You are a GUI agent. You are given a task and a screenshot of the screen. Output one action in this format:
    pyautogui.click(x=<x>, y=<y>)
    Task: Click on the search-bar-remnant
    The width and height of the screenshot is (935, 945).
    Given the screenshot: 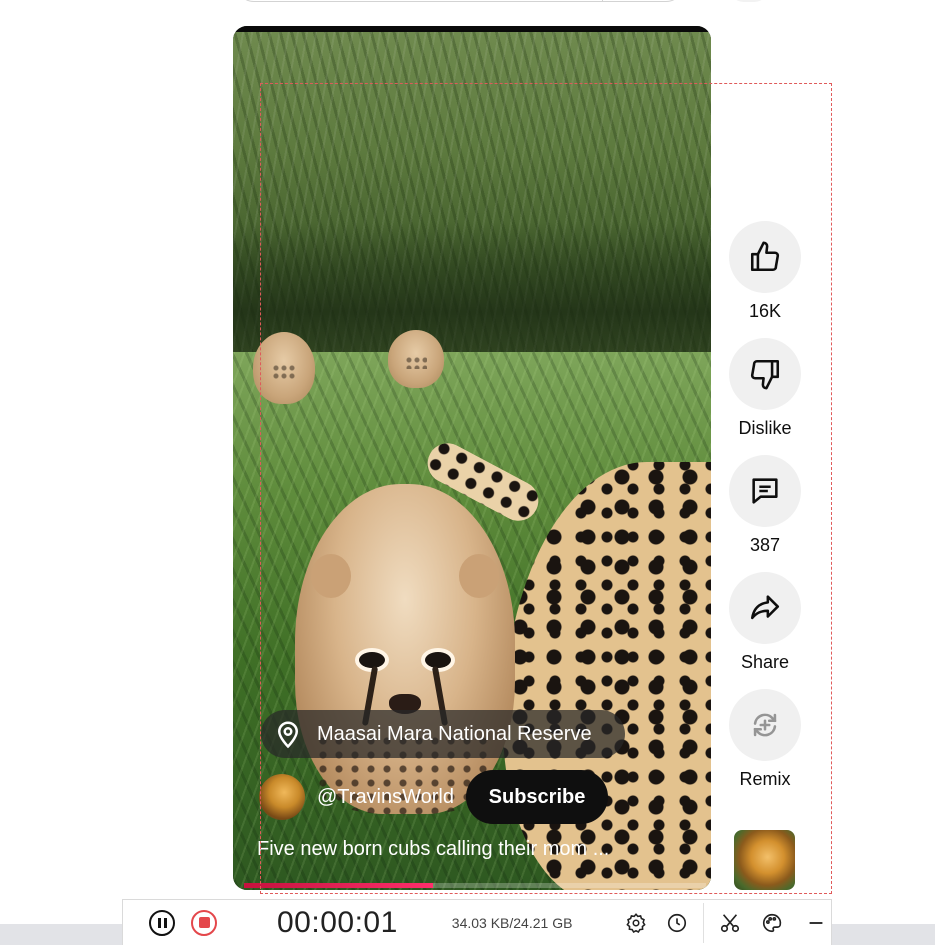 What is the action you would take?
    pyautogui.click(x=460, y=1)
    